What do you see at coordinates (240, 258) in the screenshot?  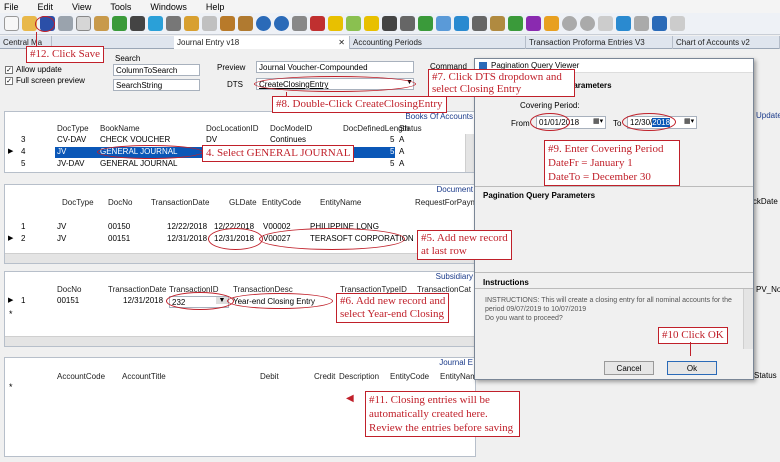 I see `documents-scrollbar` at bounding box center [240, 258].